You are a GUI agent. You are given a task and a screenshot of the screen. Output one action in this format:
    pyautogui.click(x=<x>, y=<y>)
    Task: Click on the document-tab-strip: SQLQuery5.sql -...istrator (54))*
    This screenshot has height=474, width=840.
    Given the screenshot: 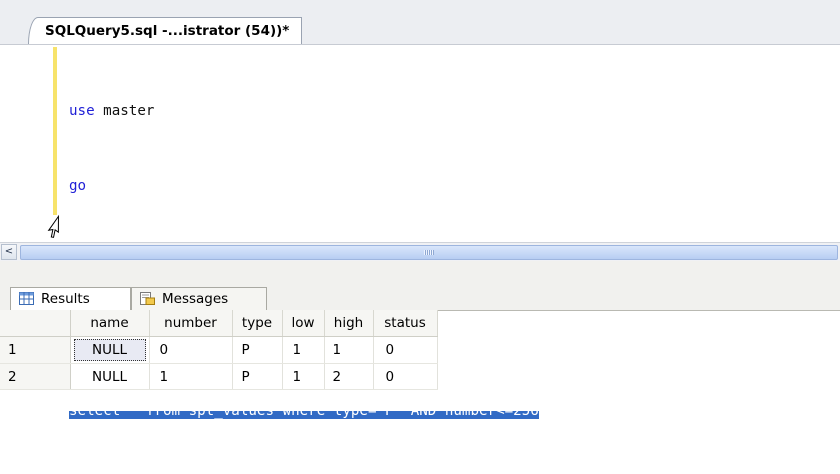 What is the action you would take?
    pyautogui.click(x=420, y=22)
    